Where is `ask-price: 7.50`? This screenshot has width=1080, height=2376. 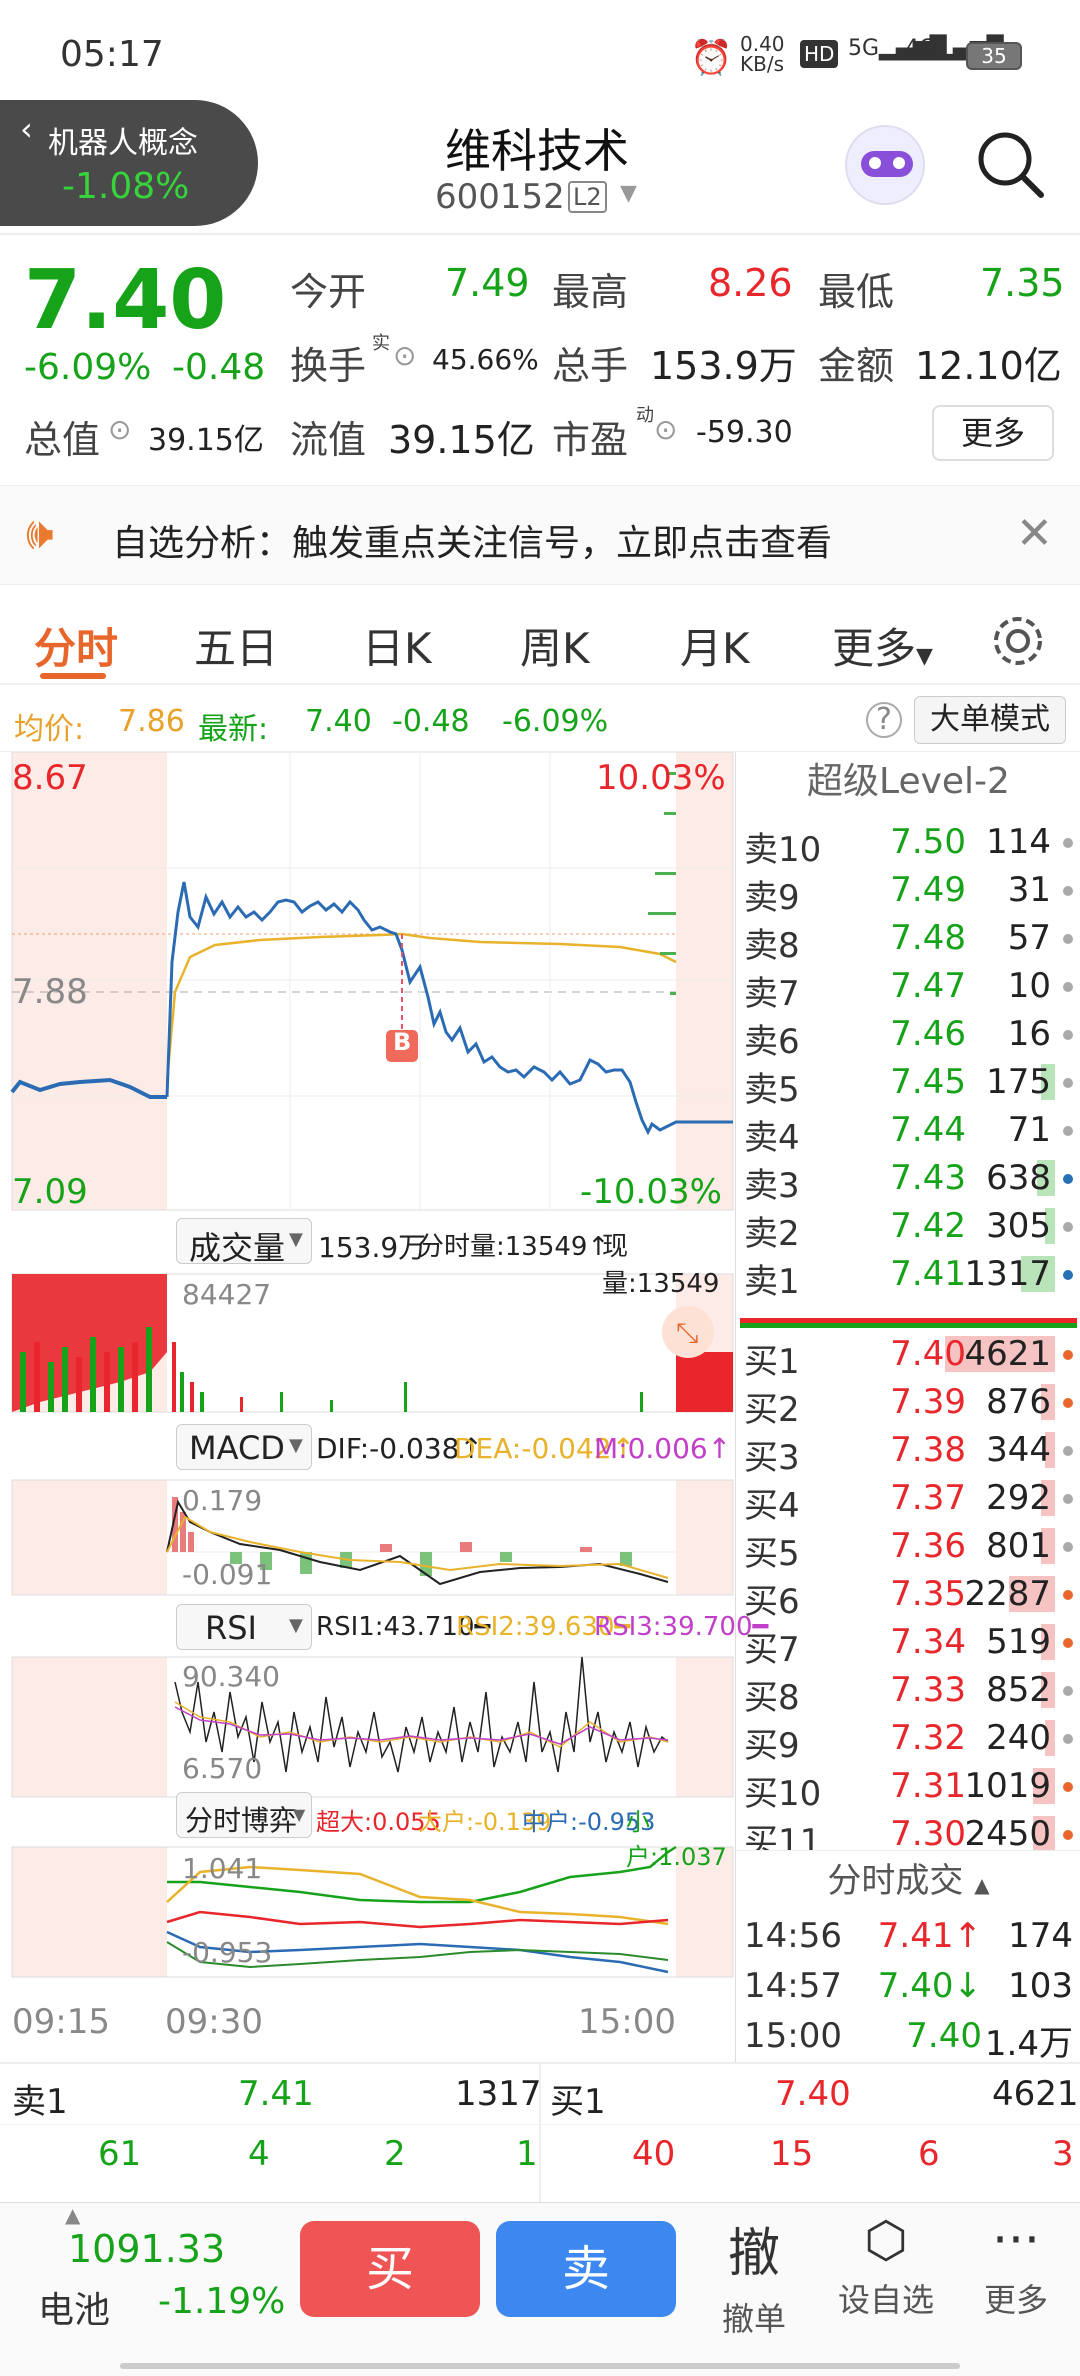
ask-price: 7.50 is located at coordinates (928, 842).